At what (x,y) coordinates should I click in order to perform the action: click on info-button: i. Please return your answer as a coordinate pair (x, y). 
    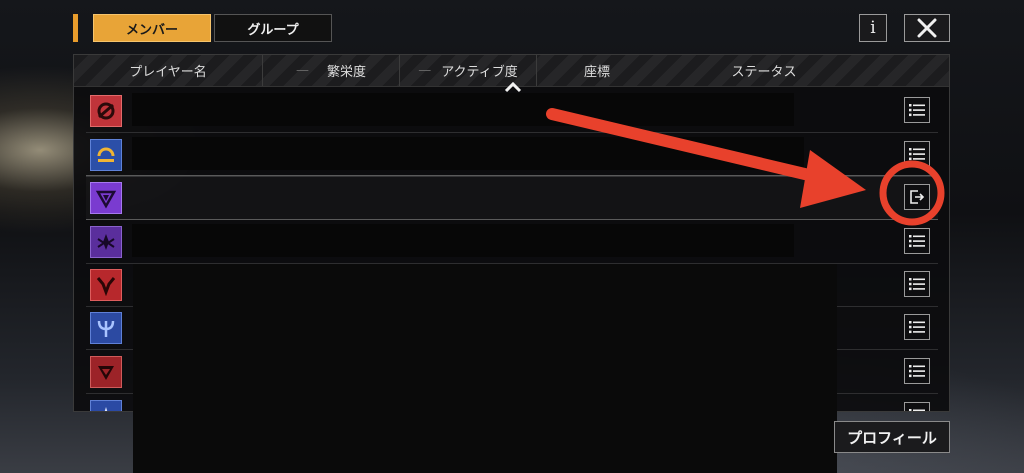
    Looking at the image, I should click on (873, 28).